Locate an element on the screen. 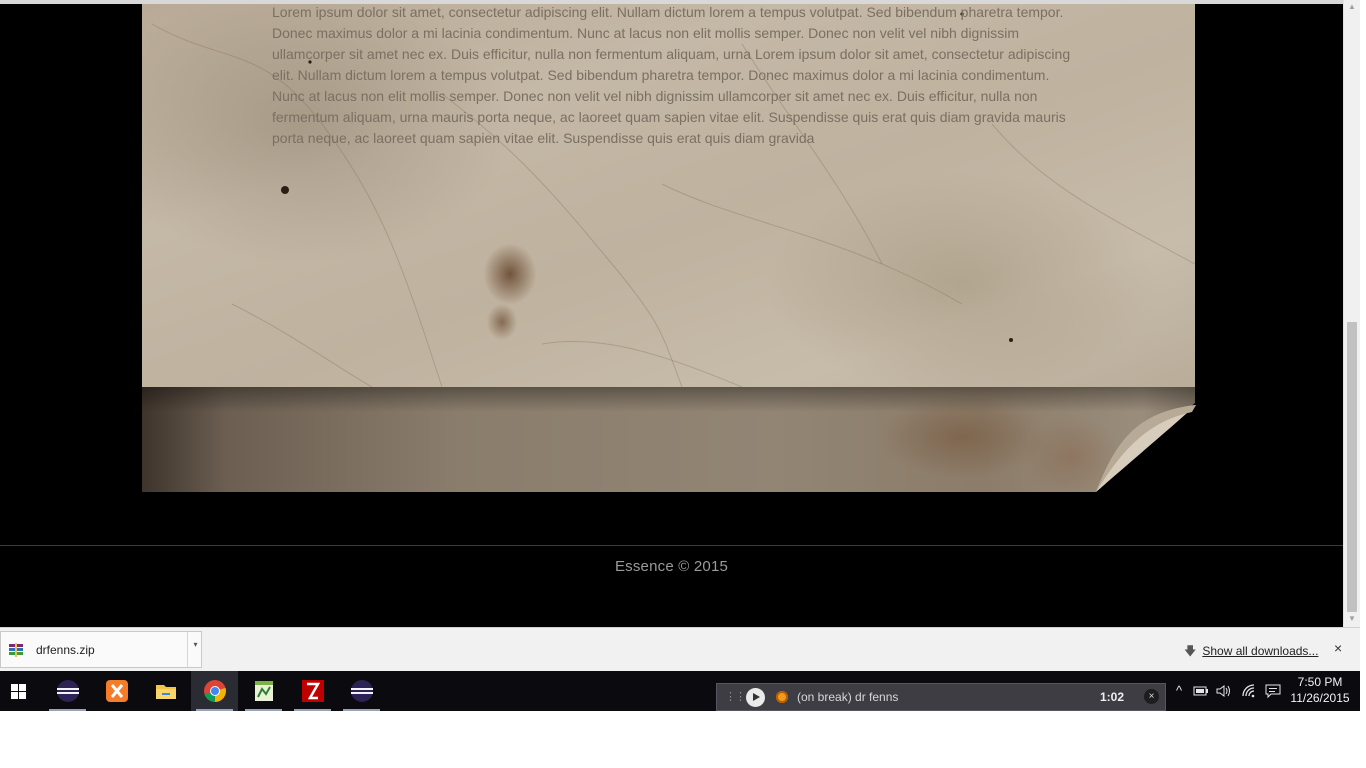 The width and height of the screenshot is (1366, 768). right-gutter is located at coordinates (1363, 355).